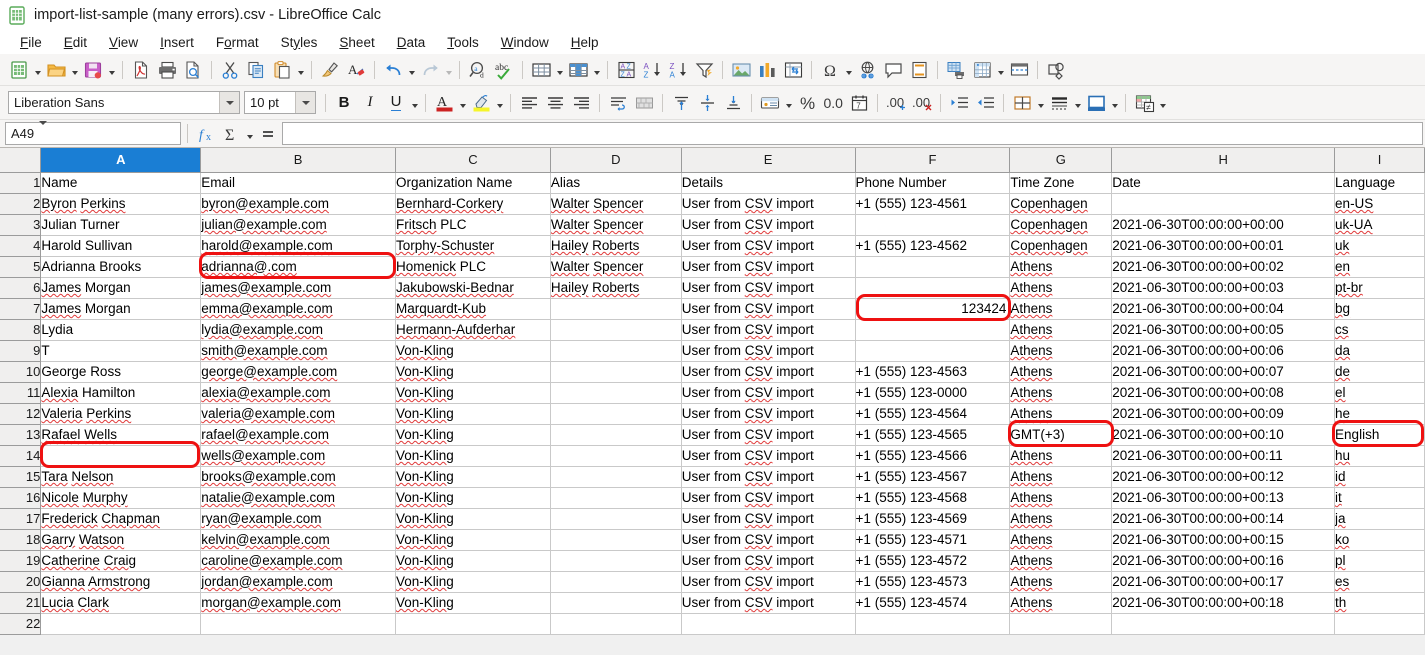 Image resolution: width=1425 pixels, height=655 pixels. Describe the element at coordinates (616, 582) in the screenshot. I see `cell-D20` at that location.